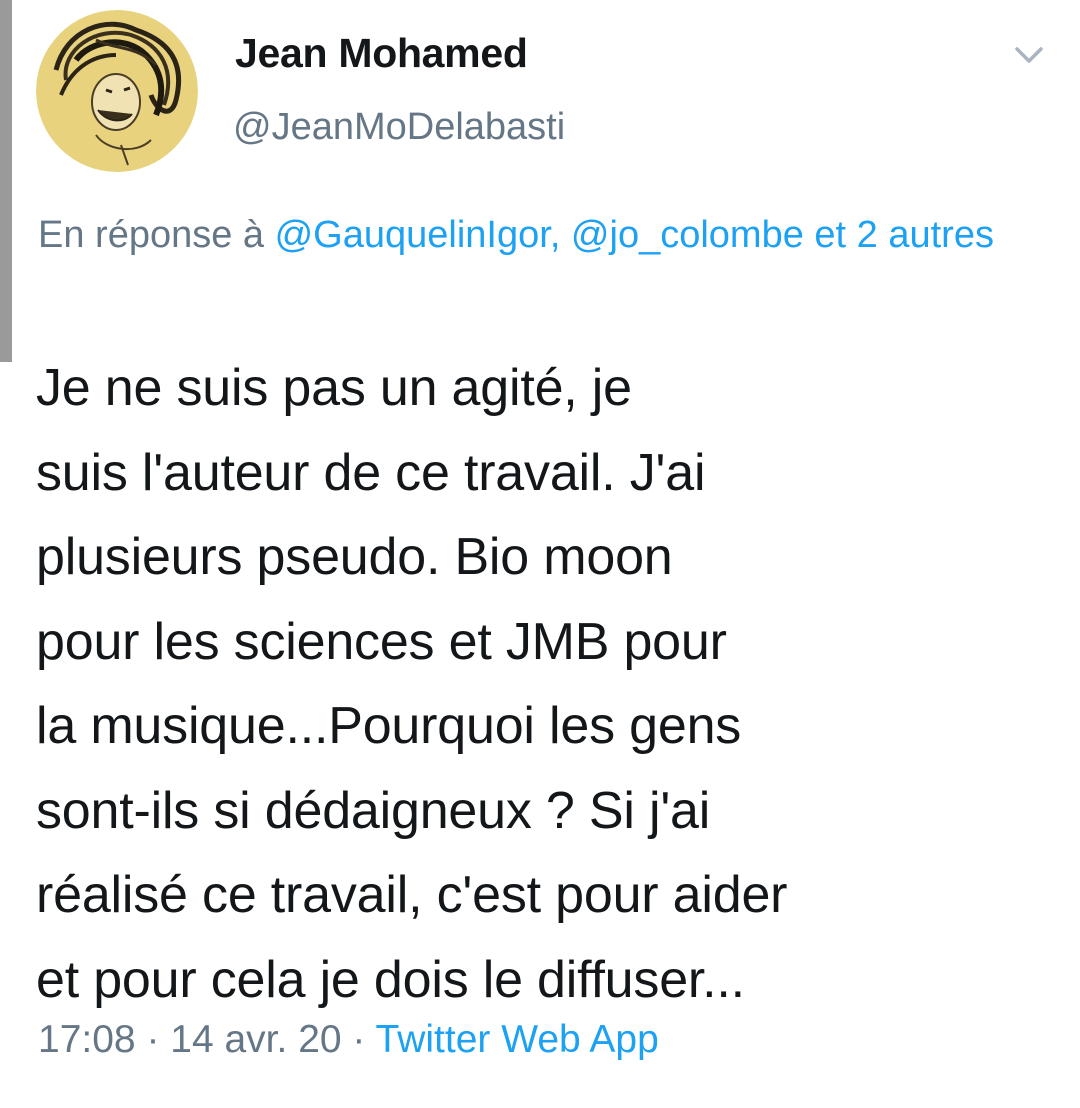  What do you see at coordinates (899, 235) in the screenshot?
I see `reply-others-link: et 2 autres` at bounding box center [899, 235].